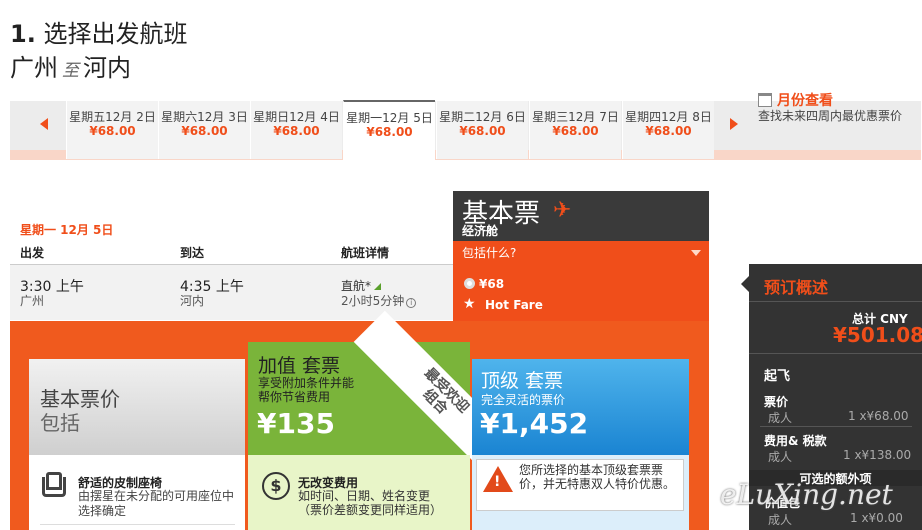 The width and height of the screenshot is (922, 530). Describe the element at coordinates (696, 253) in the screenshot. I see `chevron-down-icon` at that location.